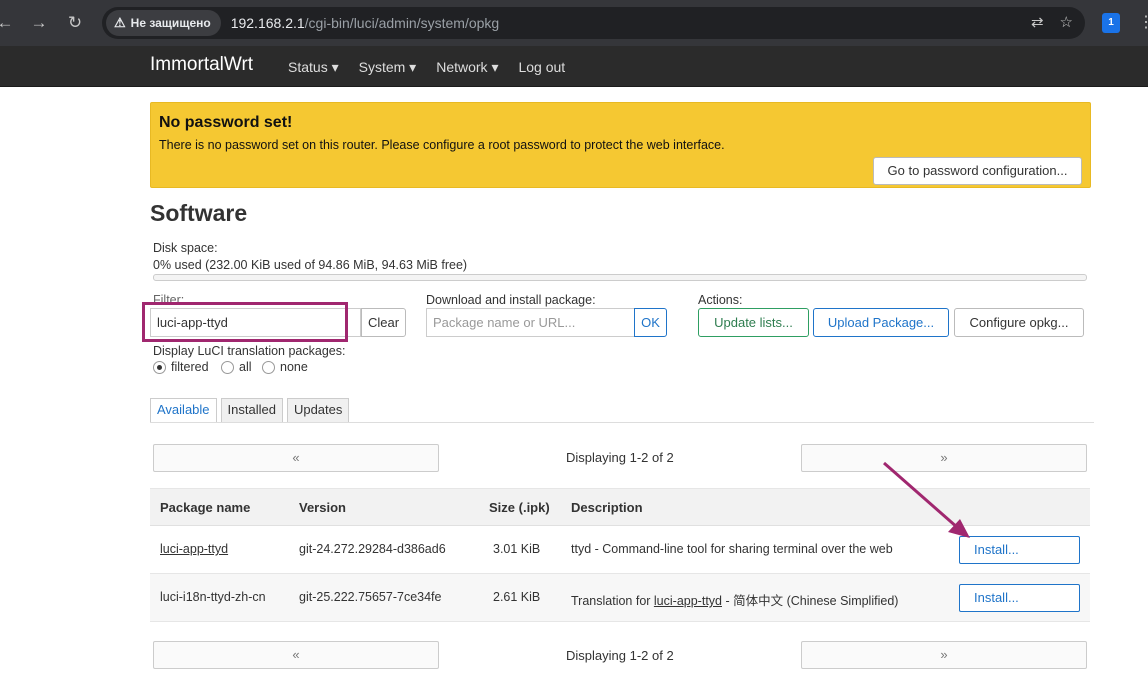 This screenshot has width=1148, height=690. I want to click on pager-prev-bottom: «, so click(296, 655).